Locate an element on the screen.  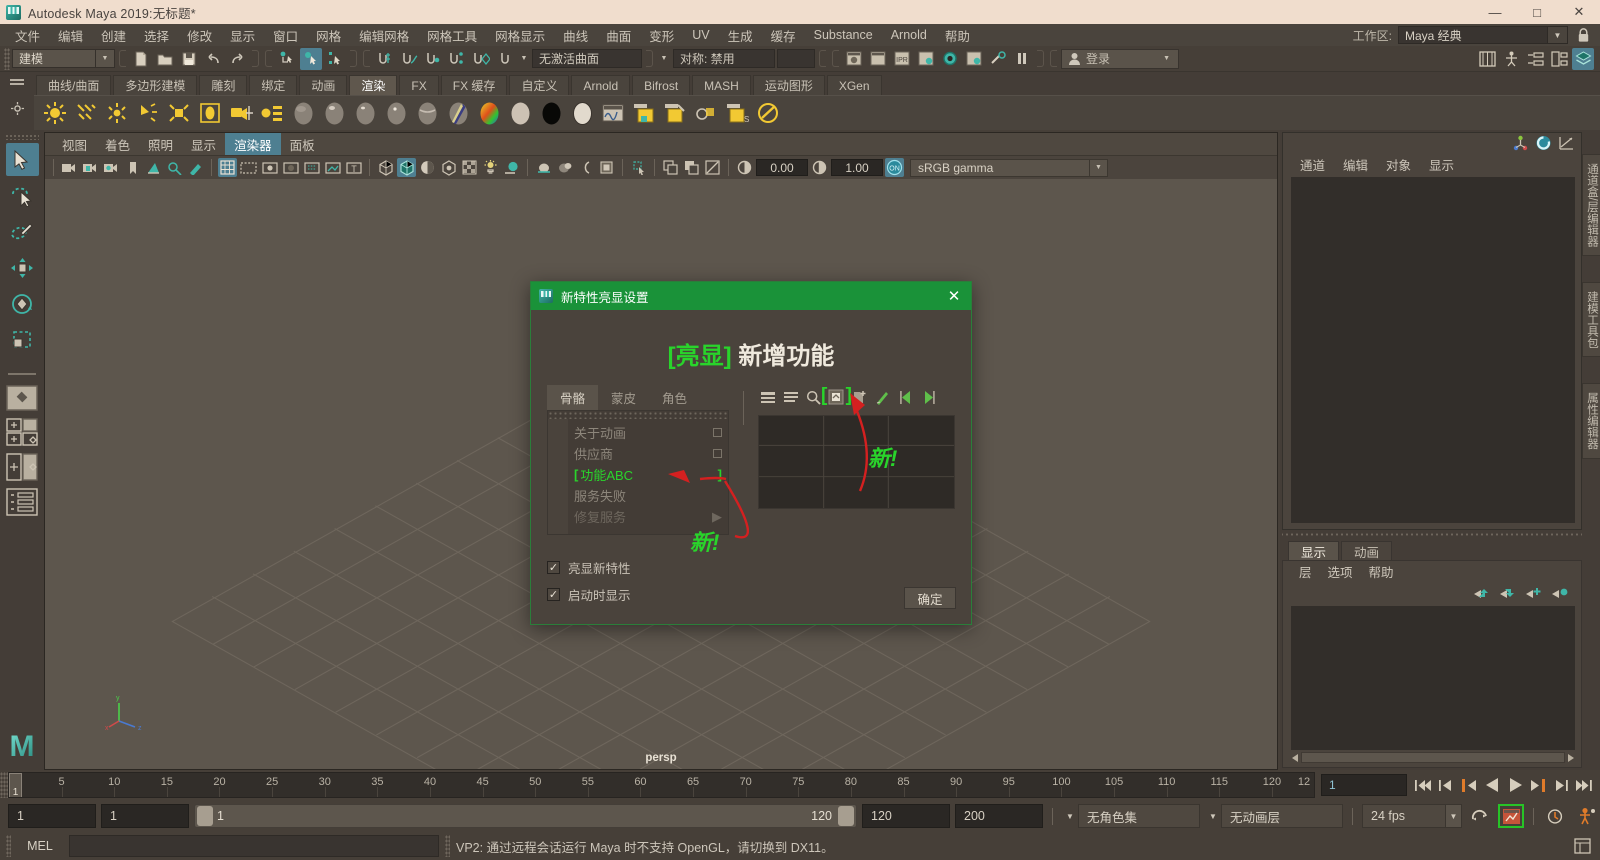
two-pane-split-icon is located at coordinates (22, 467).